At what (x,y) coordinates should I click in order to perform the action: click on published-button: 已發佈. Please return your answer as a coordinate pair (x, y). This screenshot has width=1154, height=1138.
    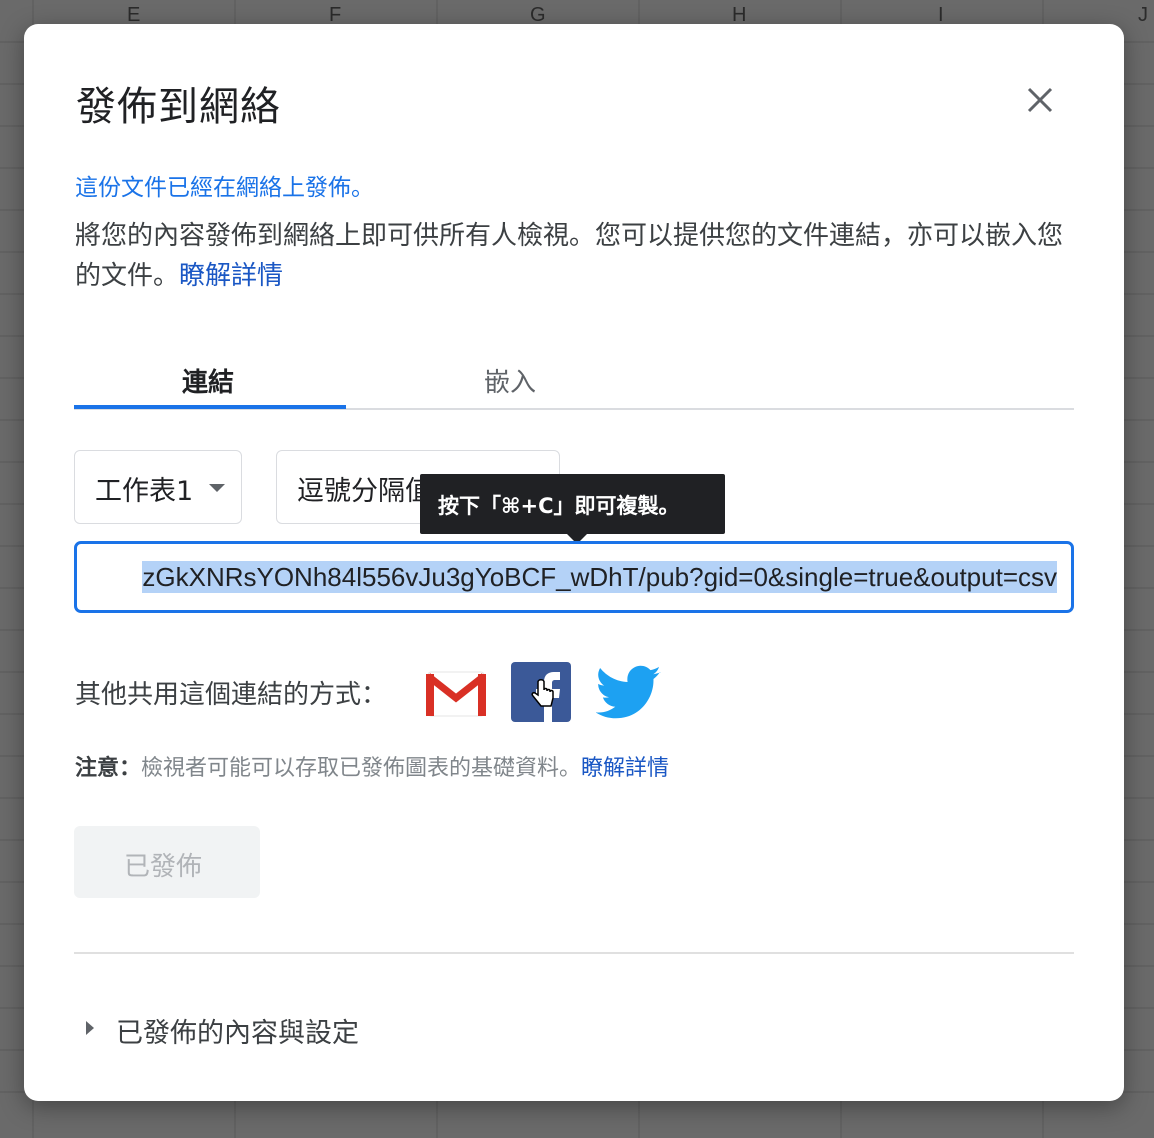
    Looking at the image, I should click on (167, 862).